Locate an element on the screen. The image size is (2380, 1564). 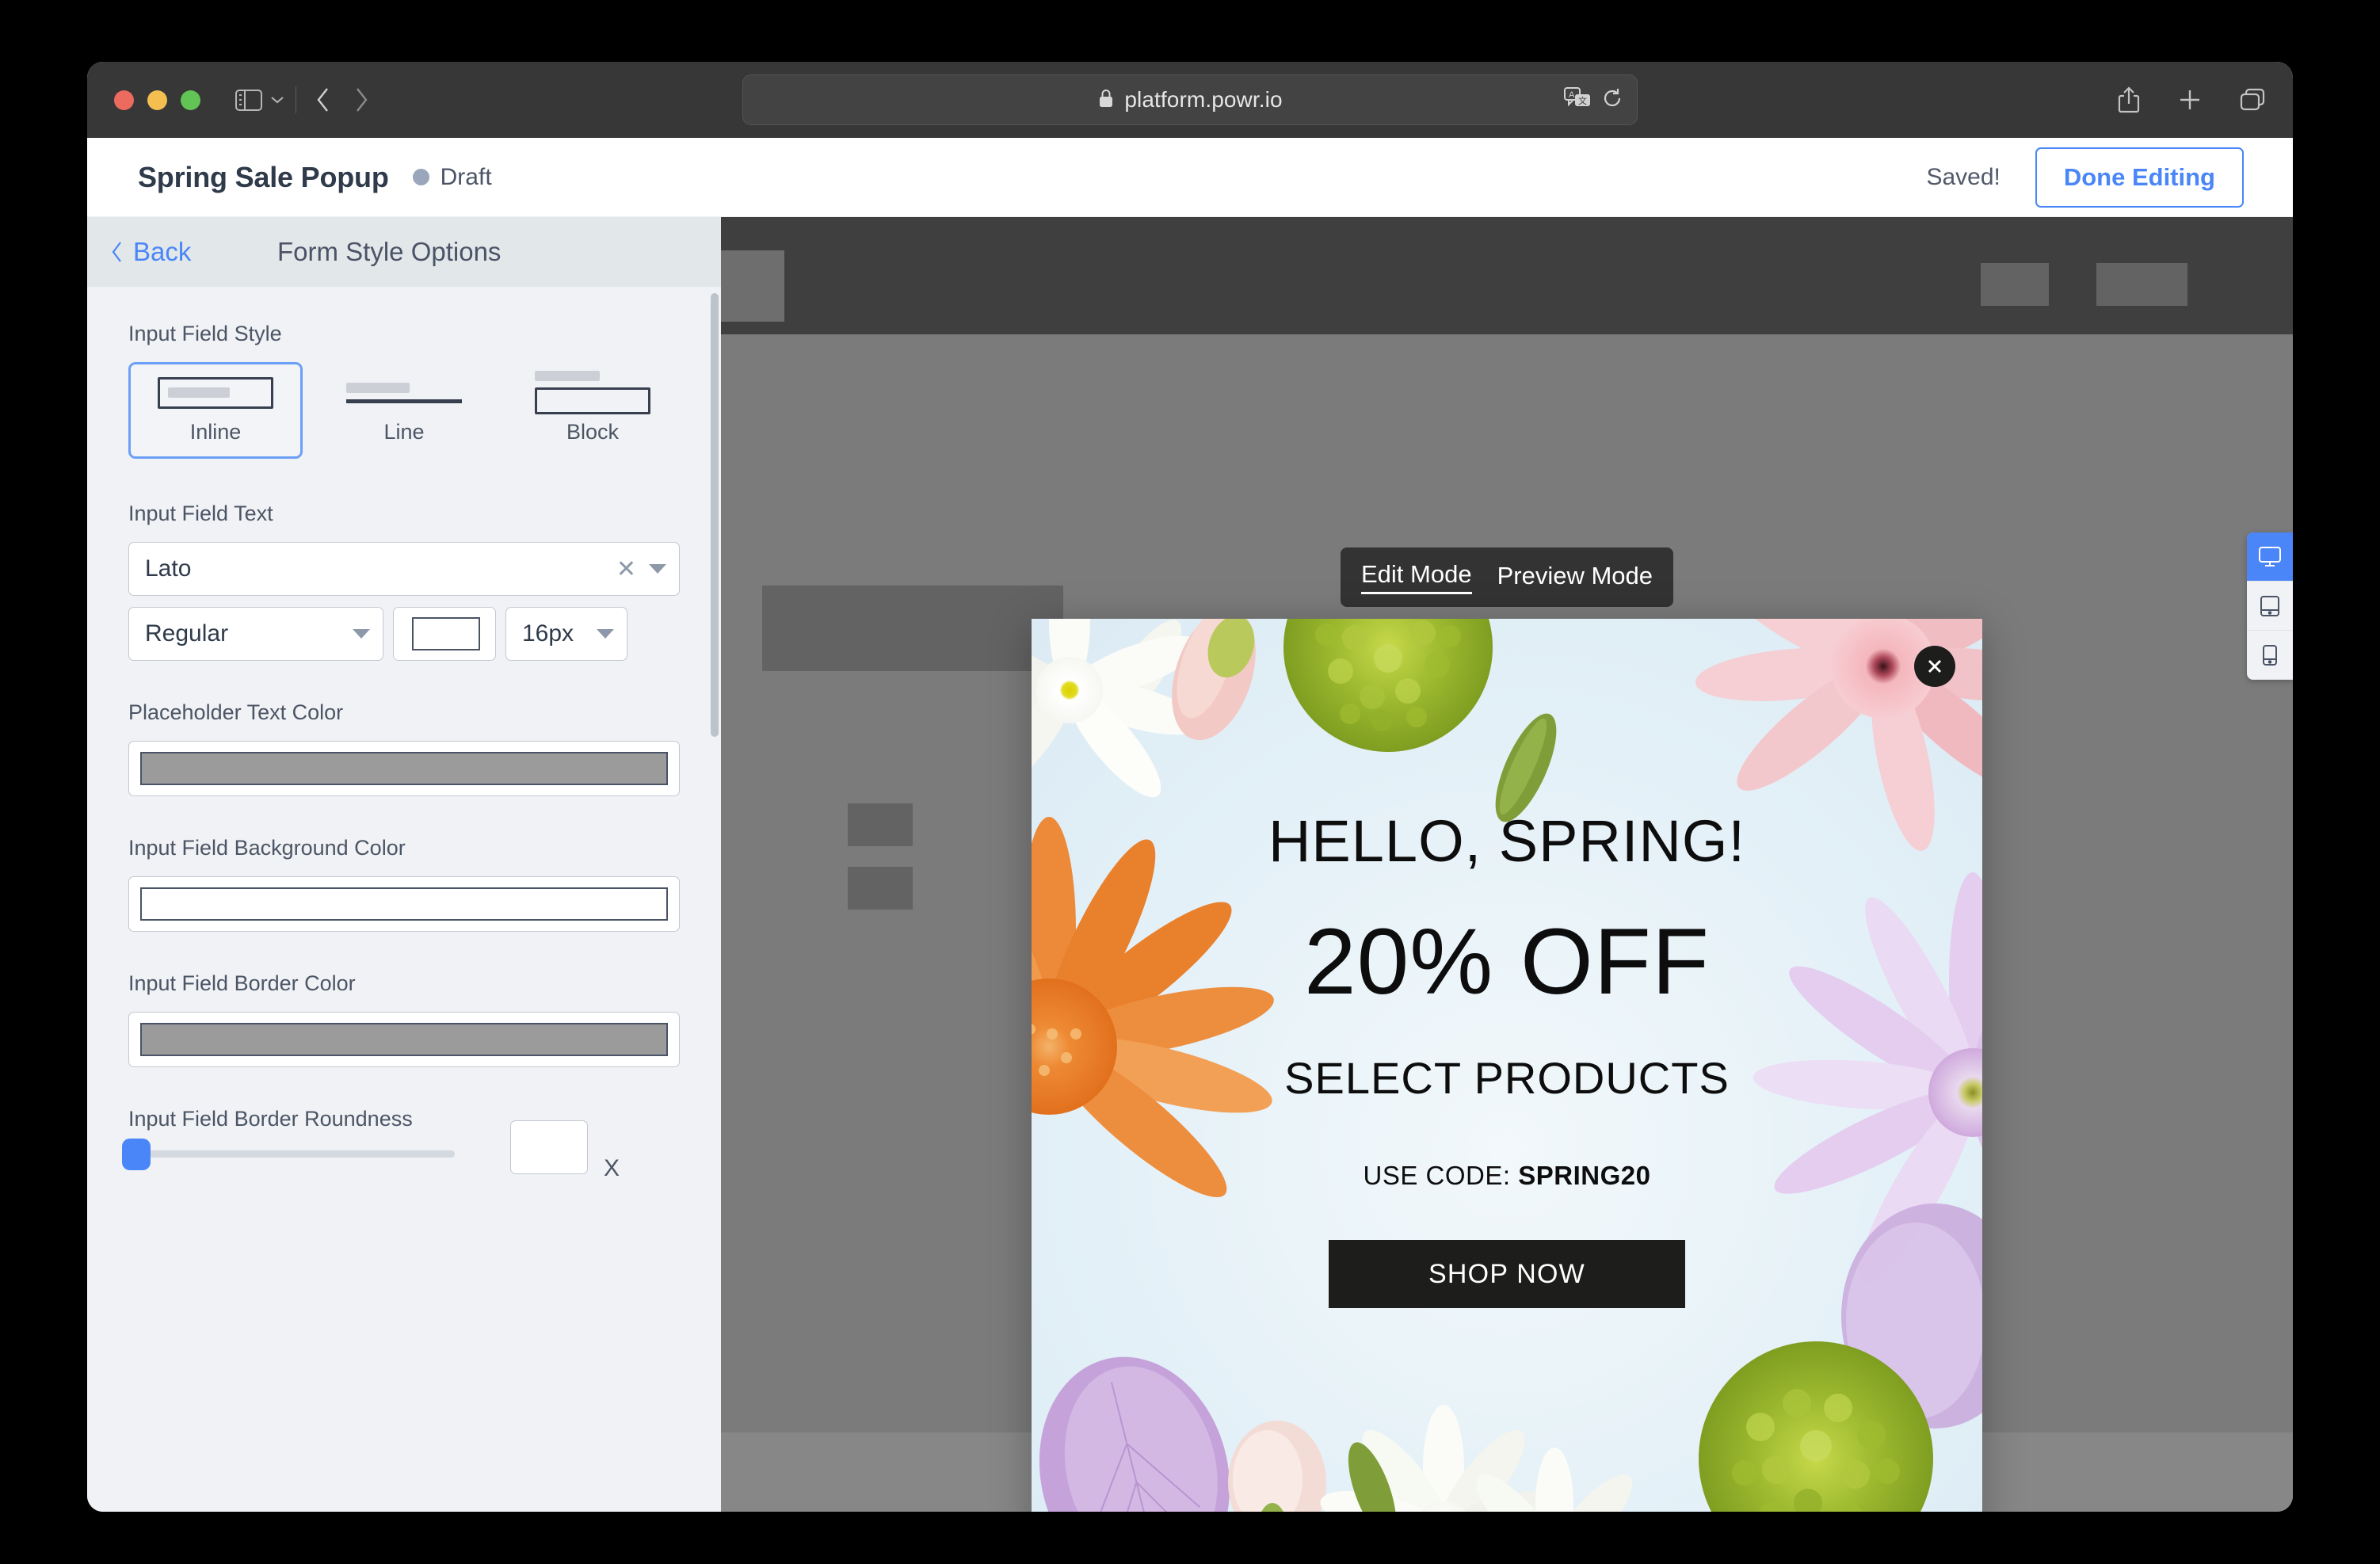
desktop-icon is located at coordinates (2270, 556).